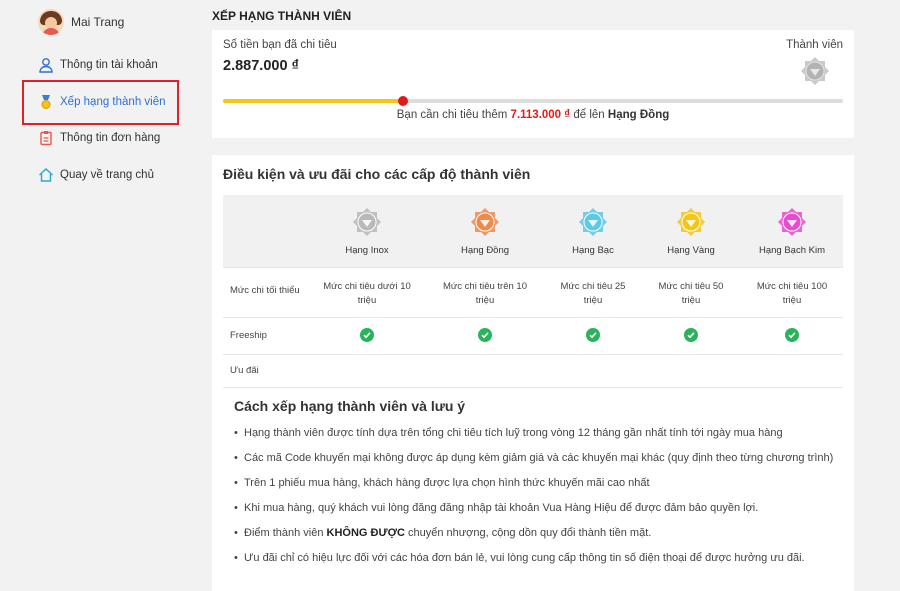 The image size is (900, 591). I want to click on user-profile: Mai Trang, so click(81, 22).